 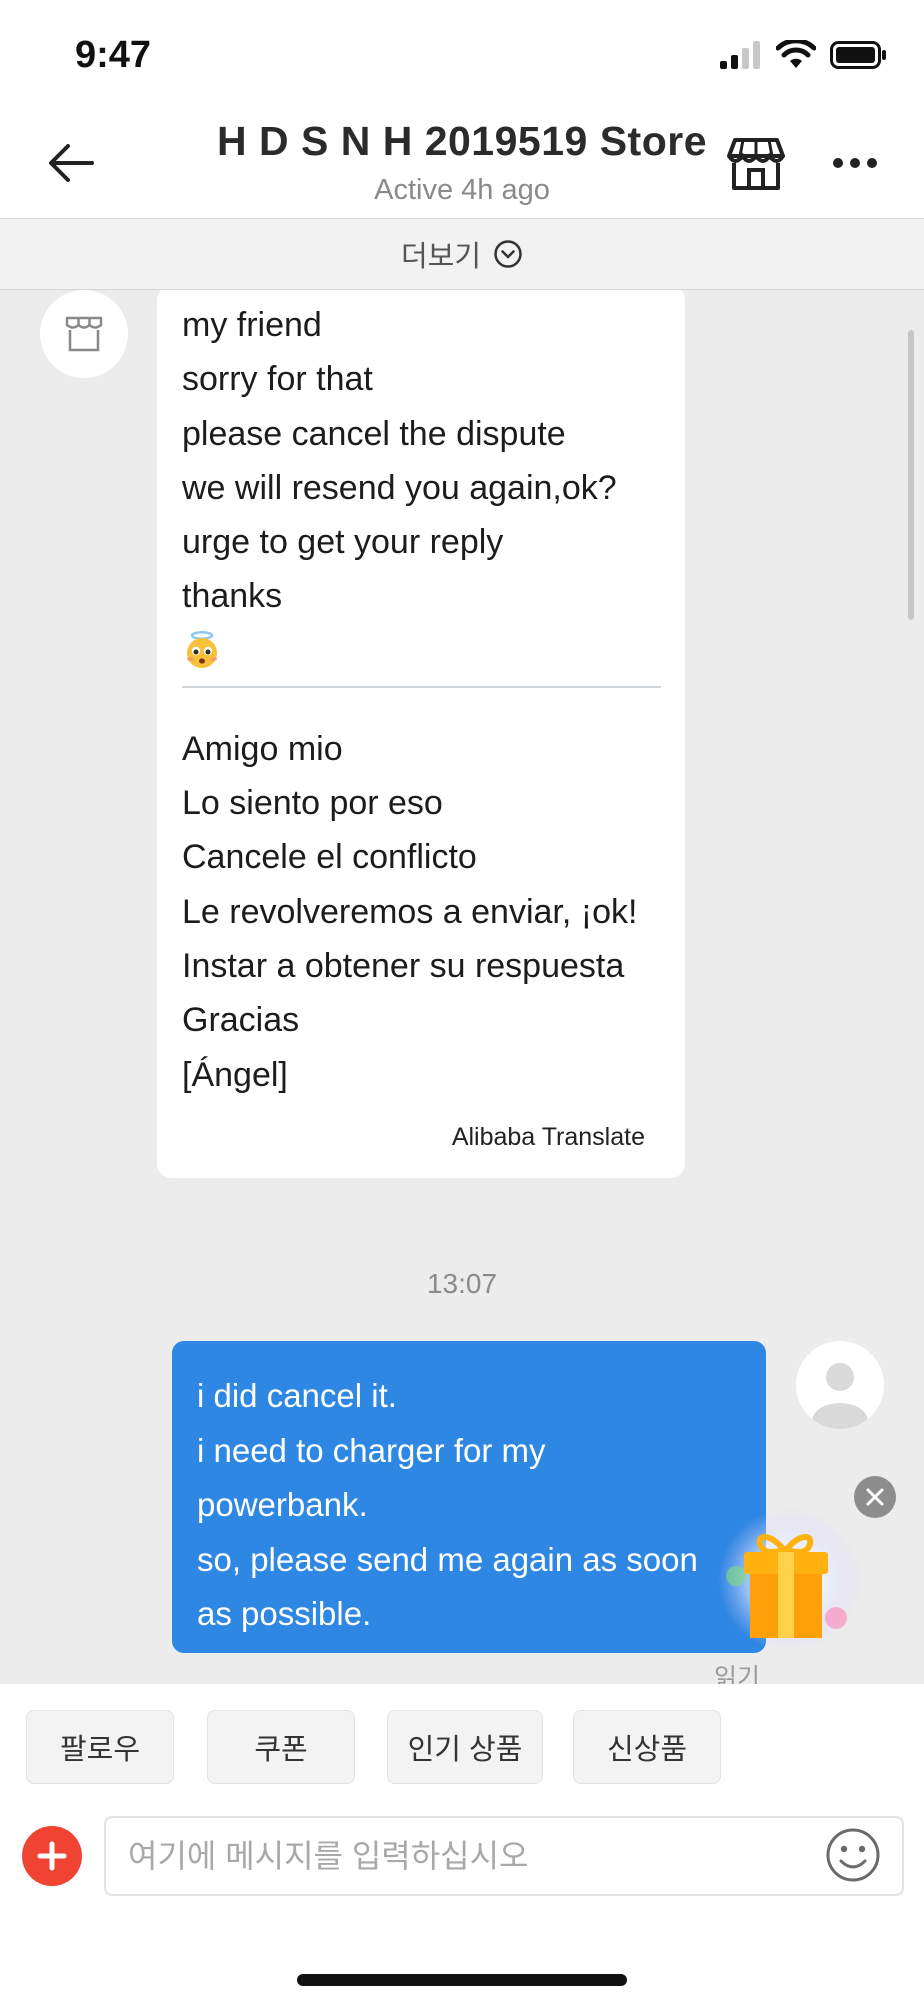 I want to click on smiley-icon, so click(x=853, y=1855).